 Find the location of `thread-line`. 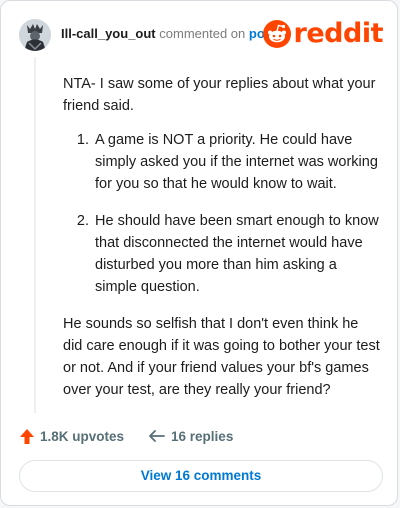

thread-line is located at coordinates (35, 235).